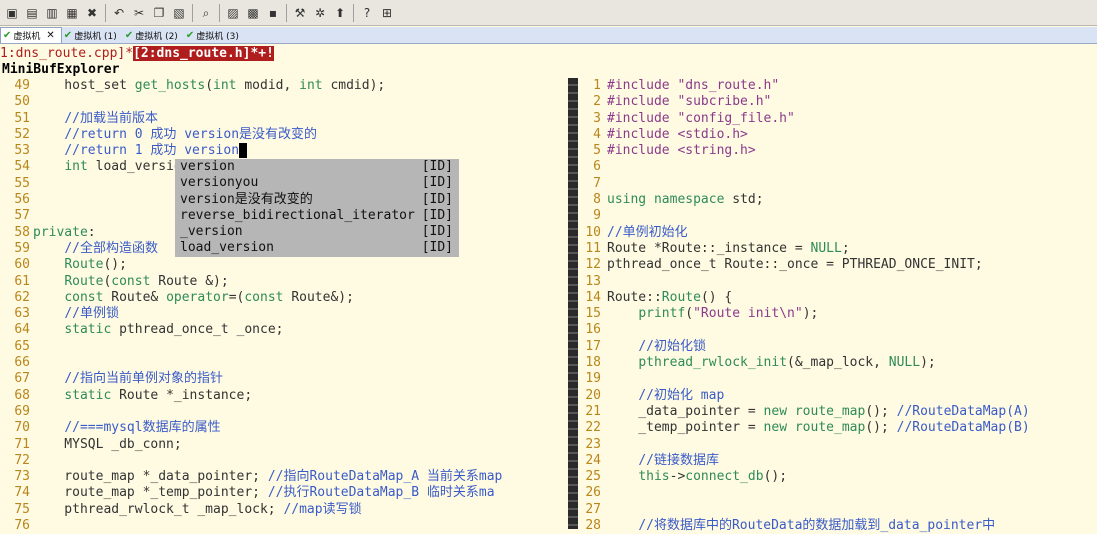 Image resolution: width=1097 pixels, height=534 pixels. I want to click on code-line: 63 //单例锁, so click(284, 314).